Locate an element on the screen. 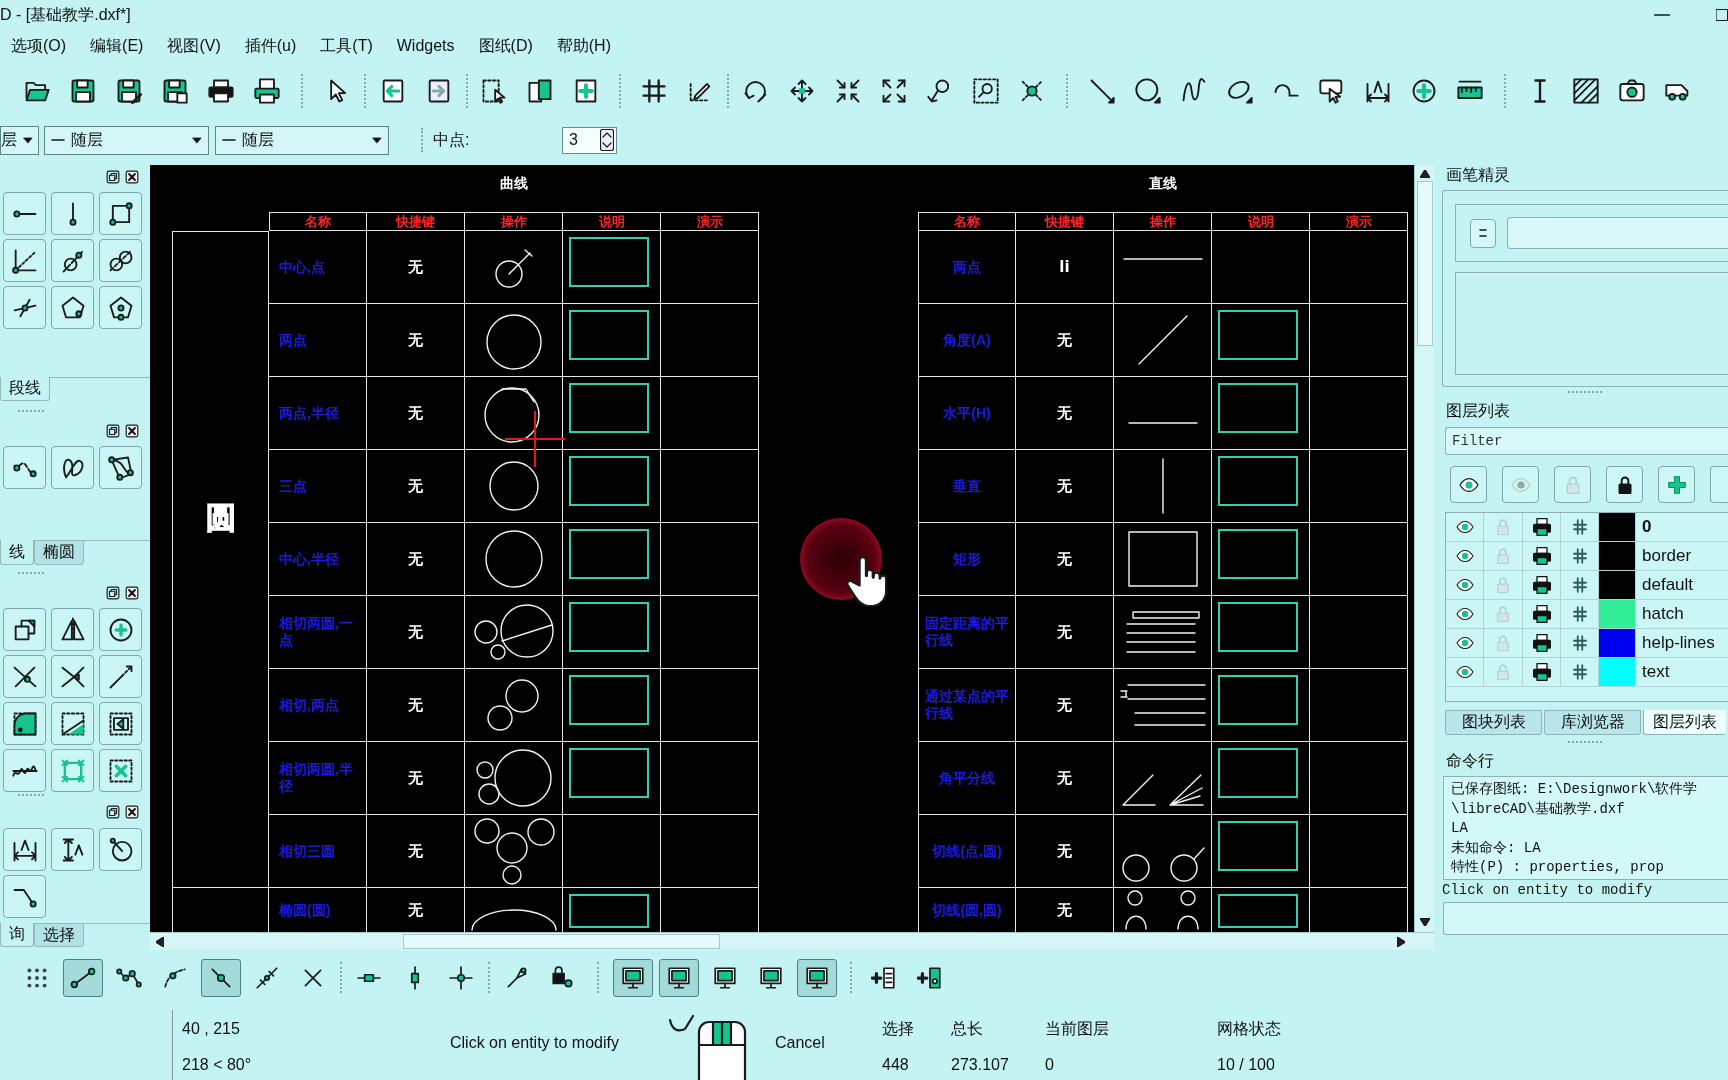  pin-point-icon is located at coordinates (517, 977).